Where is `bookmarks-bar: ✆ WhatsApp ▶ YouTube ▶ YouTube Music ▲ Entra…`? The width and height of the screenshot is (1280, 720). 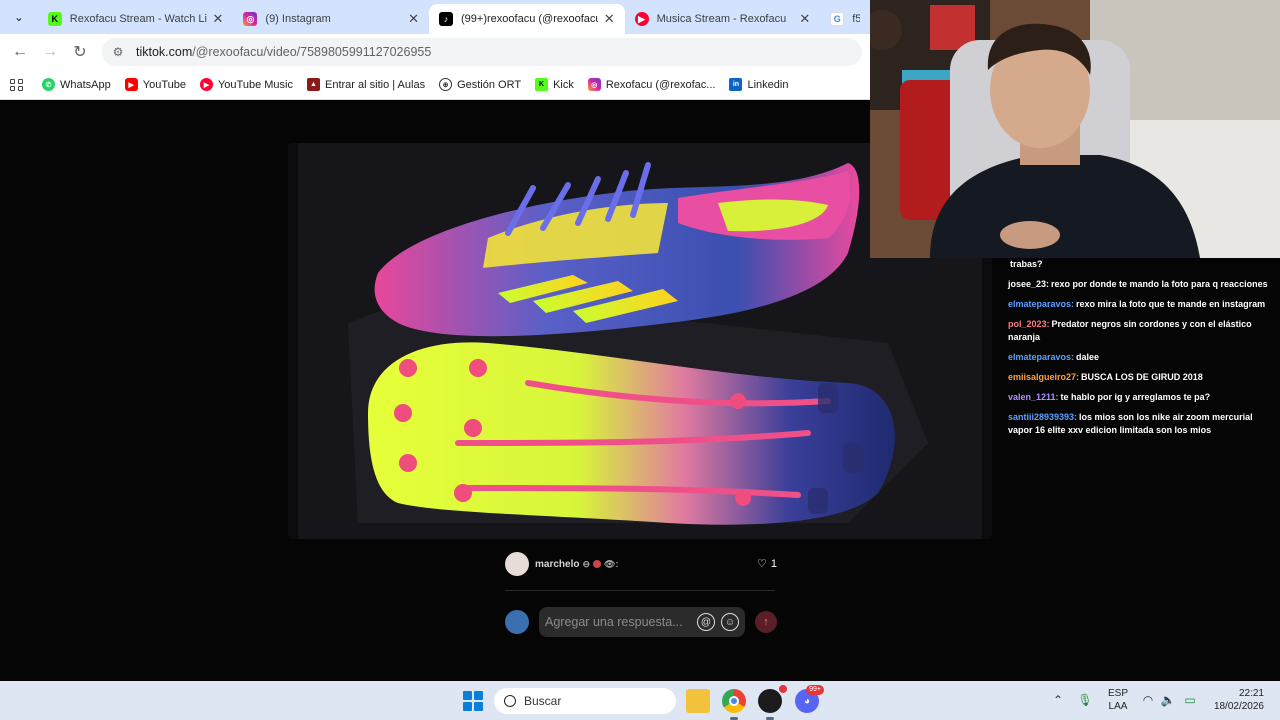
bookmarks-bar: ✆ WhatsApp ▶ YouTube ▶ YouTube Music ▲ Entra… is located at coordinates (435, 85).